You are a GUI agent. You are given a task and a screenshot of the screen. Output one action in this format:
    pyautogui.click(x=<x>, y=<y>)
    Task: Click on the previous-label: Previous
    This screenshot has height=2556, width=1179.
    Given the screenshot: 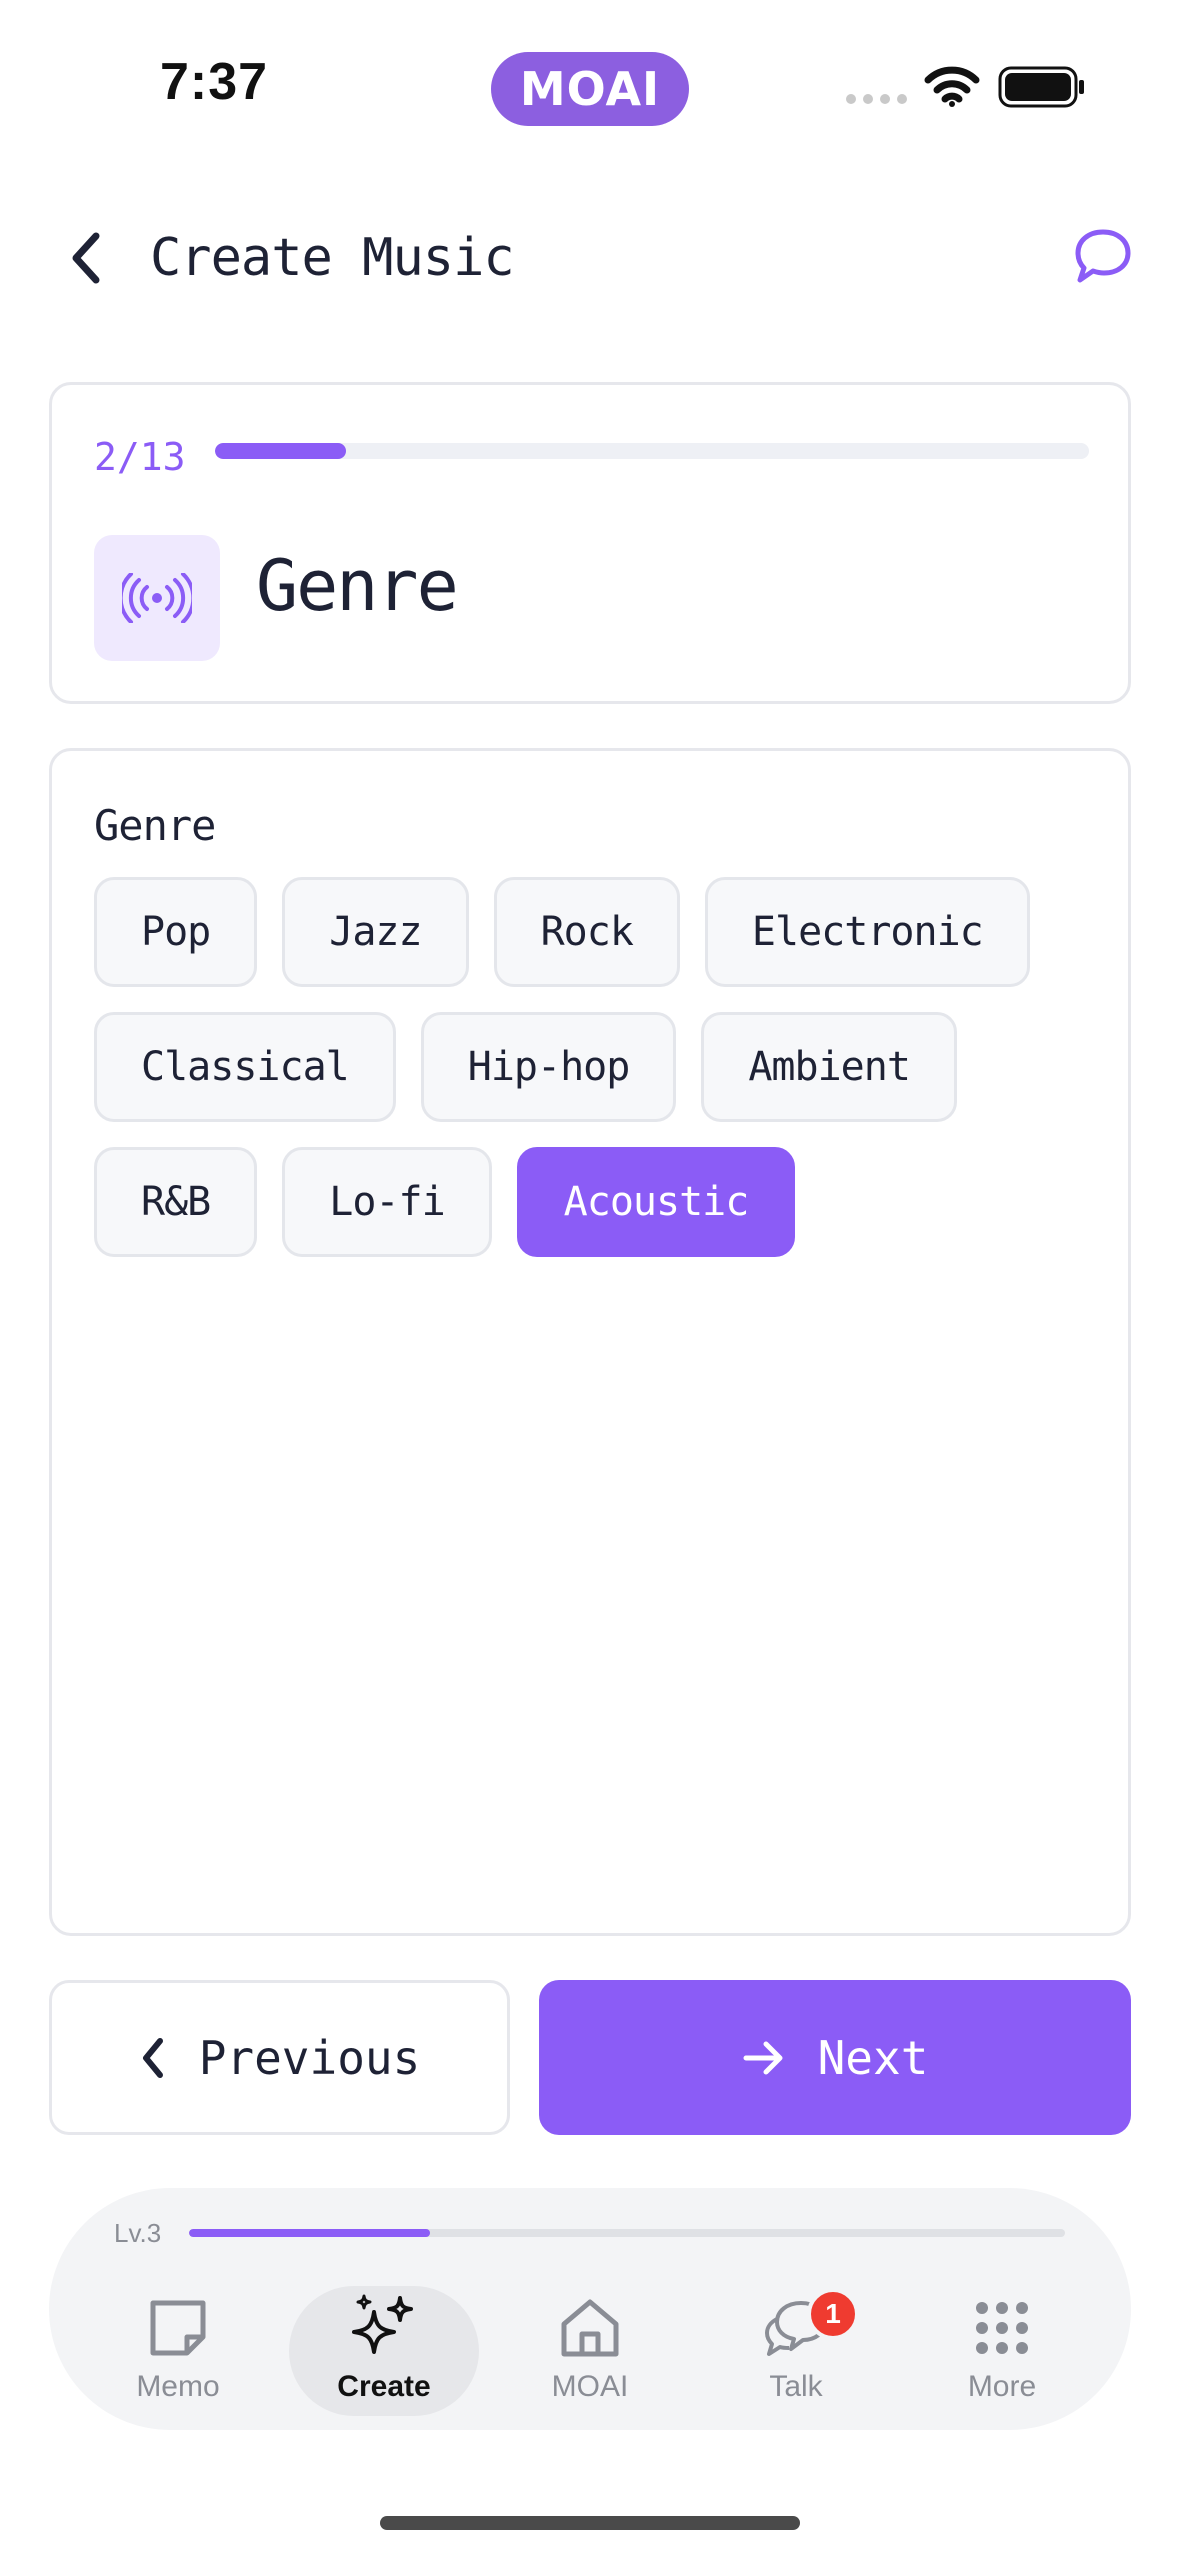 What is the action you would take?
    pyautogui.click(x=309, y=2057)
    